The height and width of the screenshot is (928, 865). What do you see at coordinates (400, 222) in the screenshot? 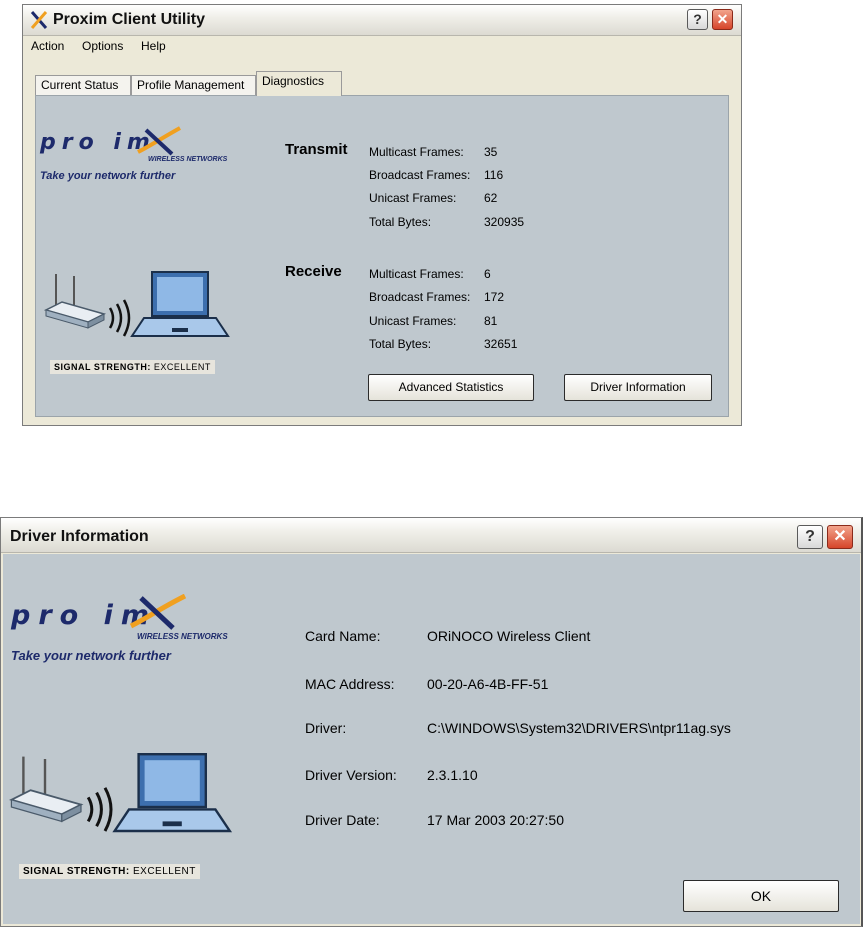
I see `transmit-total-bytes-label: Total Bytes:` at bounding box center [400, 222].